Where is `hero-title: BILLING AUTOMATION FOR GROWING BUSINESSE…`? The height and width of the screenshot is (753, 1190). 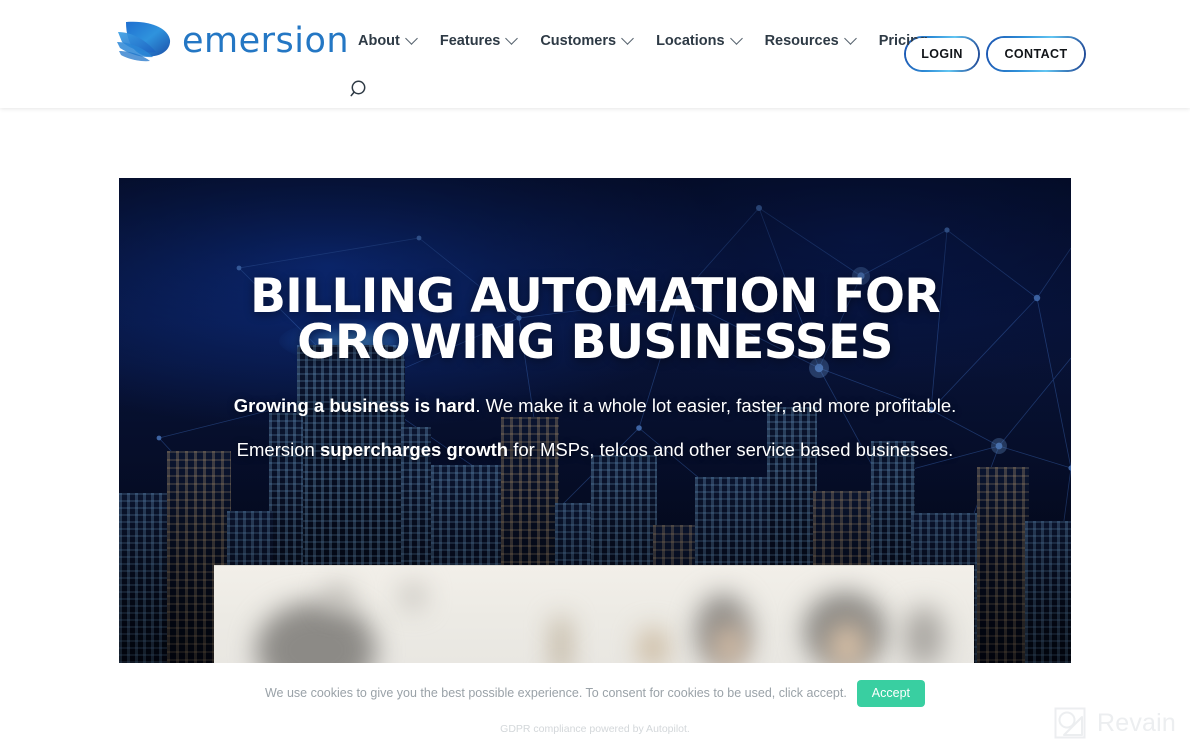 hero-title: BILLING AUTOMATION FOR GROWING BUSINESSE… is located at coordinates (595, 321).